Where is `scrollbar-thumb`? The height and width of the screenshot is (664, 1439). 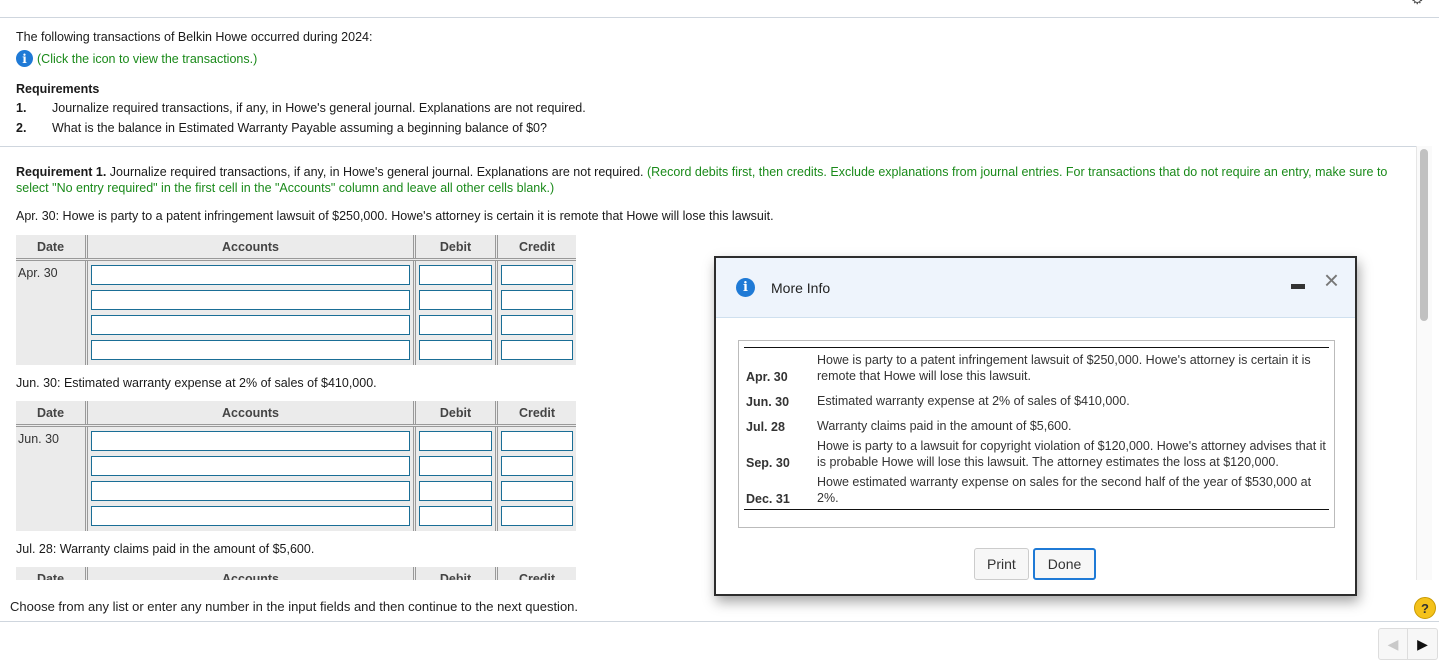 scrollbar-thumb is located at coordinates (1424, 235).